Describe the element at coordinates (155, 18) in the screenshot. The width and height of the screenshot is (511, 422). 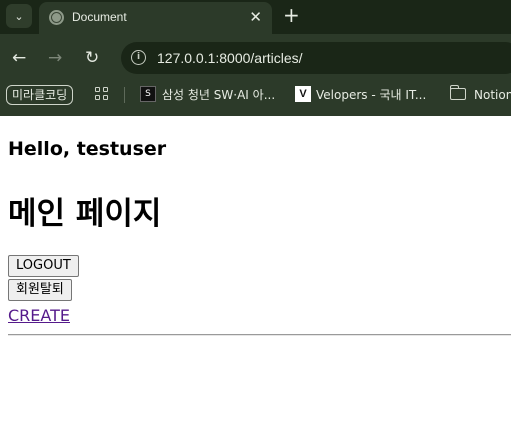
I see `tab-document: Document ✕` at that location.